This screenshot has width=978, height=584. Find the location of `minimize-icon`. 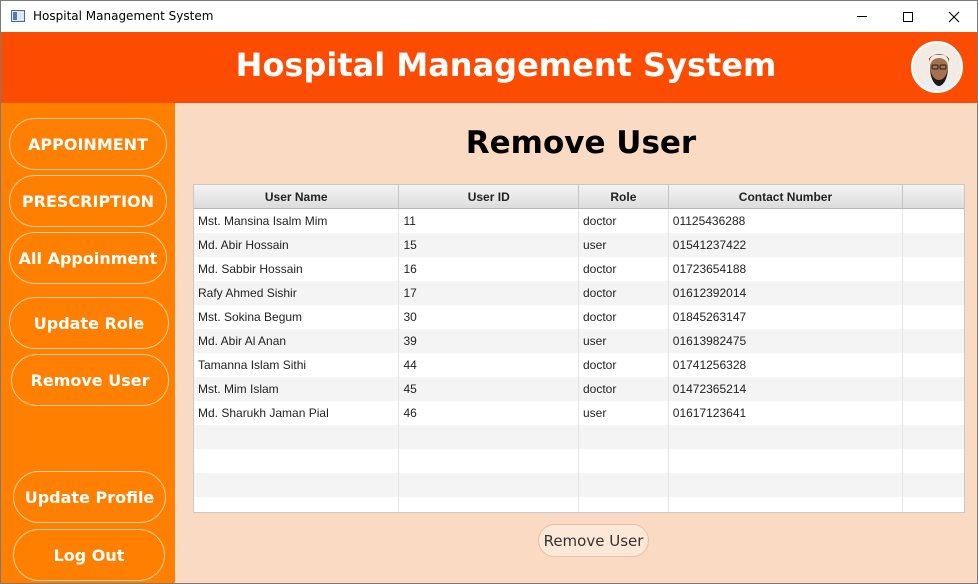

minimize-icon is located at coordinates (862, 16).